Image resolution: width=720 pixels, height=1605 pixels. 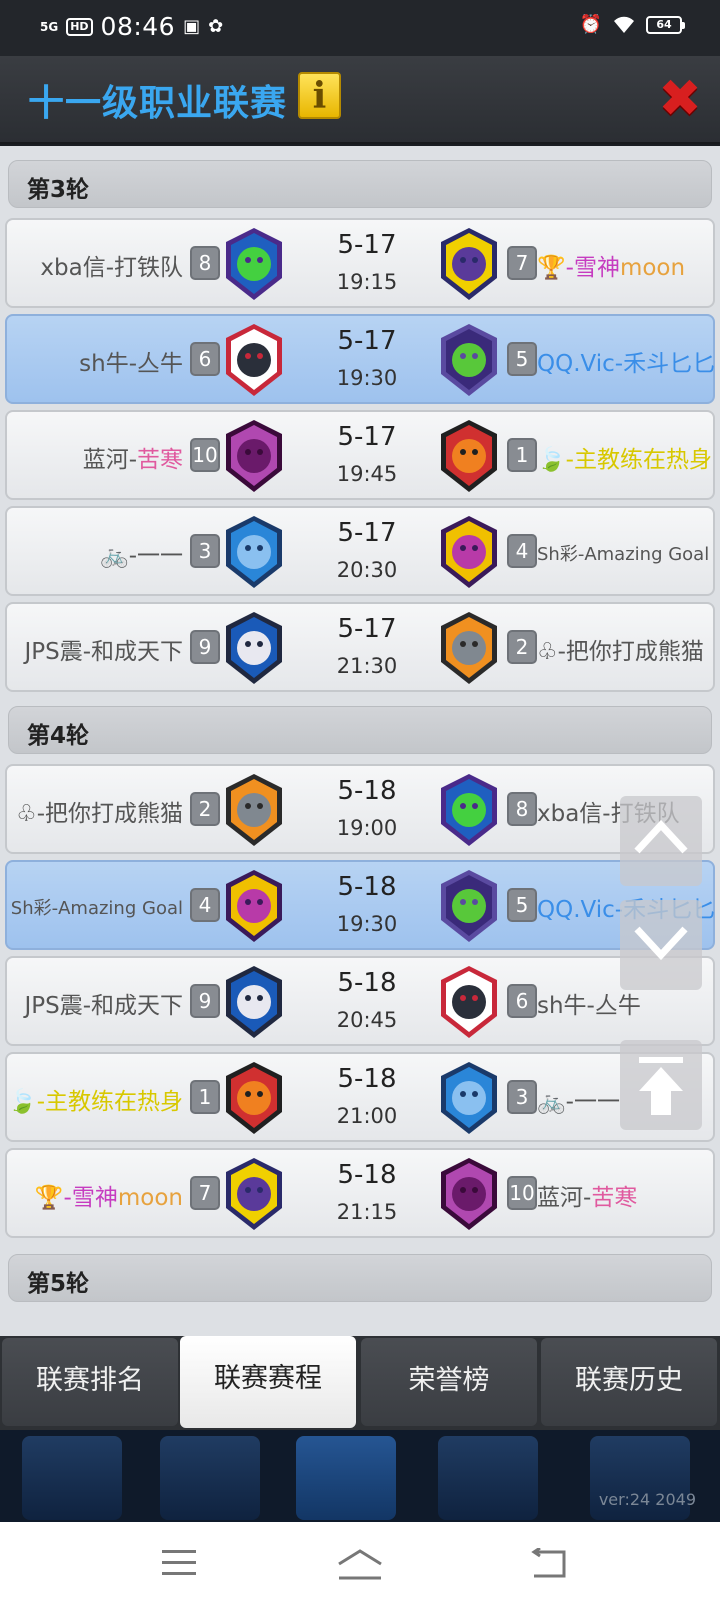 I want to click on round-label: 第4轮, so click(x=58, y=736).